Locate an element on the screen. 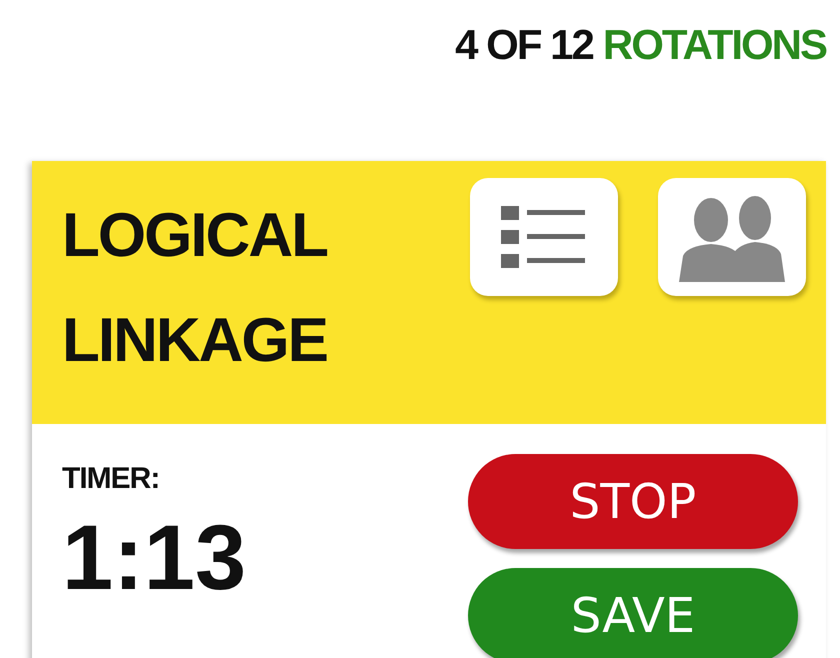 This screenshot has width=840, height=658. rotations-label: ROTATIONS is located at coordinates (714, 45).